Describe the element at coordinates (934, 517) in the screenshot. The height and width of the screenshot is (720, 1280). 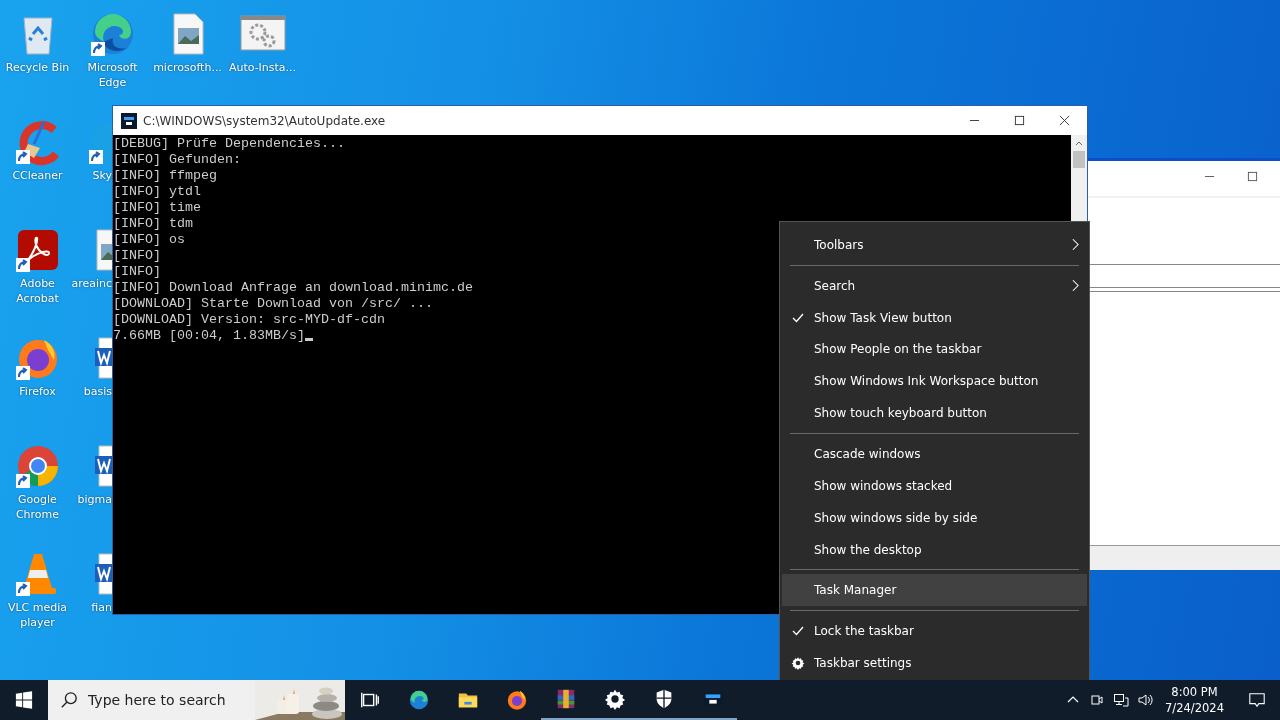
I see `menu-item: Show windows side by side` at that location.